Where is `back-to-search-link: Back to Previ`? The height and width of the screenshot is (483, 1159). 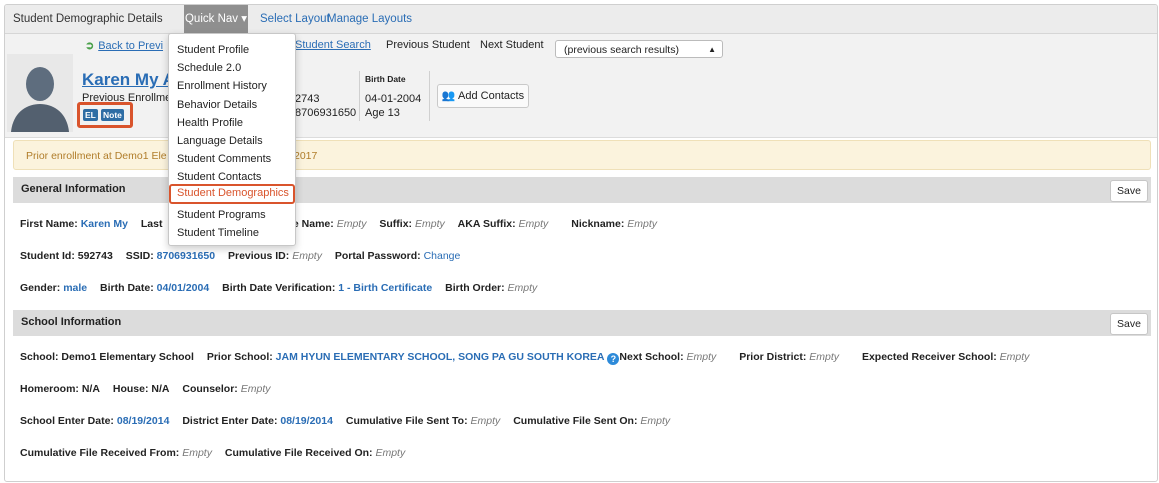
back-to-search-link: Back to Previ is located at coordinates (130, 46).